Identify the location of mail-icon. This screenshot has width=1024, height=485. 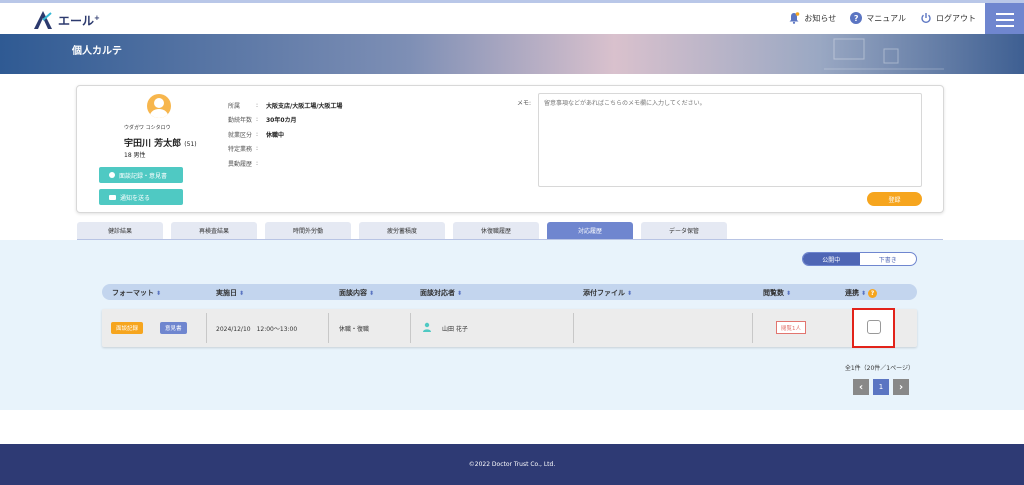
(112, 197).